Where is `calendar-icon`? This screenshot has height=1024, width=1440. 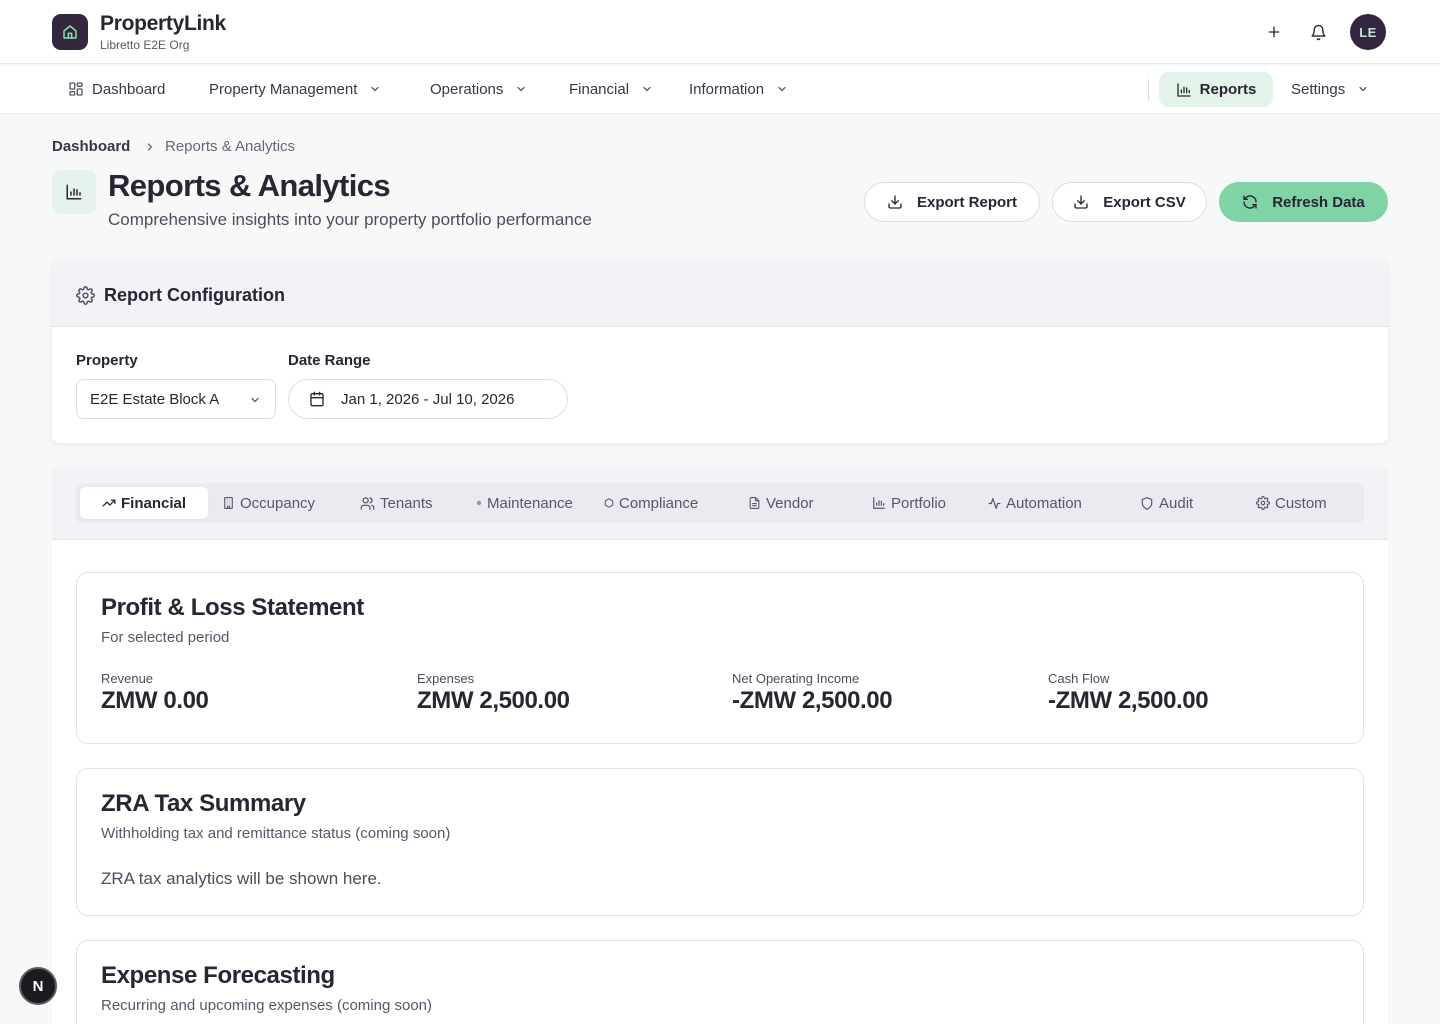
calendar-icon is located at coordinates (317, 399).